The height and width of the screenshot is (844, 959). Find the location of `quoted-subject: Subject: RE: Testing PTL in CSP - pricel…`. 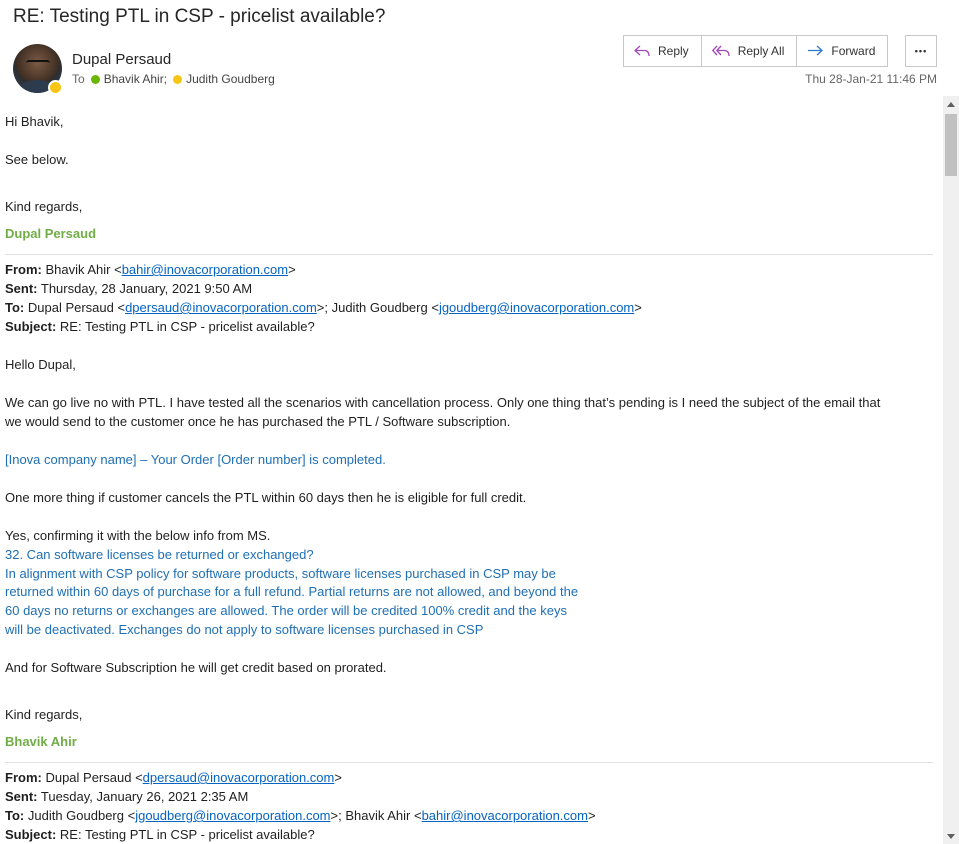

quoted-subject: Subject: RE: Testing PTL in CSP - pricel… is located at coordinates (160, 326).